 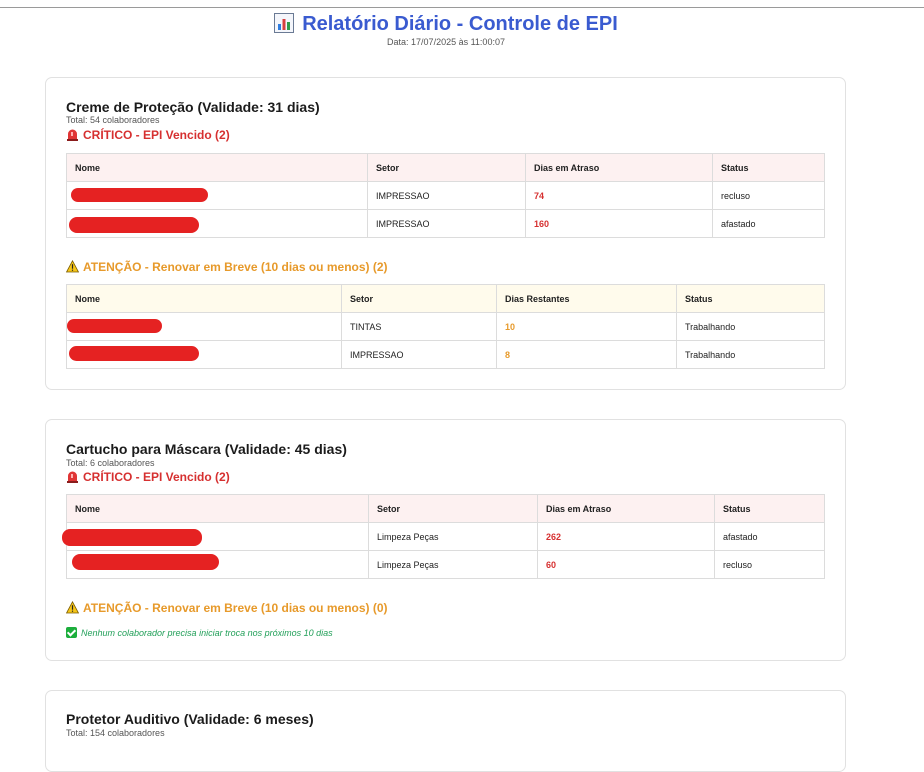 What do you see at coordinates (460, 24) in the screenshot?
I see `report-title-text: Relatório Diário - Controle de EPI` at bounding box center [460, 24].